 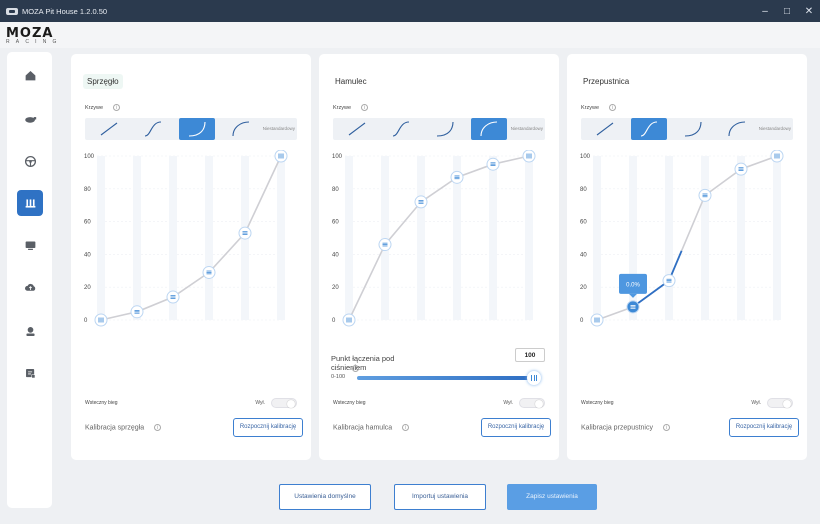 What do you see at coordinates (445, 378) in the screenshot?
I see `breakpoint-slider-track` at bounding box center [445, 378].